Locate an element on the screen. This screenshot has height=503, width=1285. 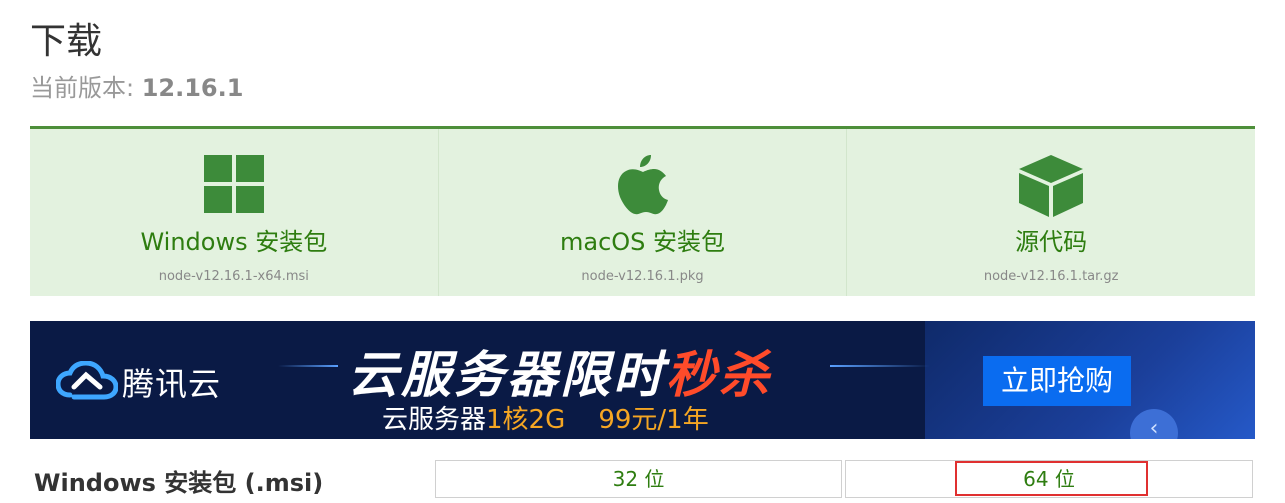
banner-sub-spec: 1核2G is located at coordinates (526, 420).